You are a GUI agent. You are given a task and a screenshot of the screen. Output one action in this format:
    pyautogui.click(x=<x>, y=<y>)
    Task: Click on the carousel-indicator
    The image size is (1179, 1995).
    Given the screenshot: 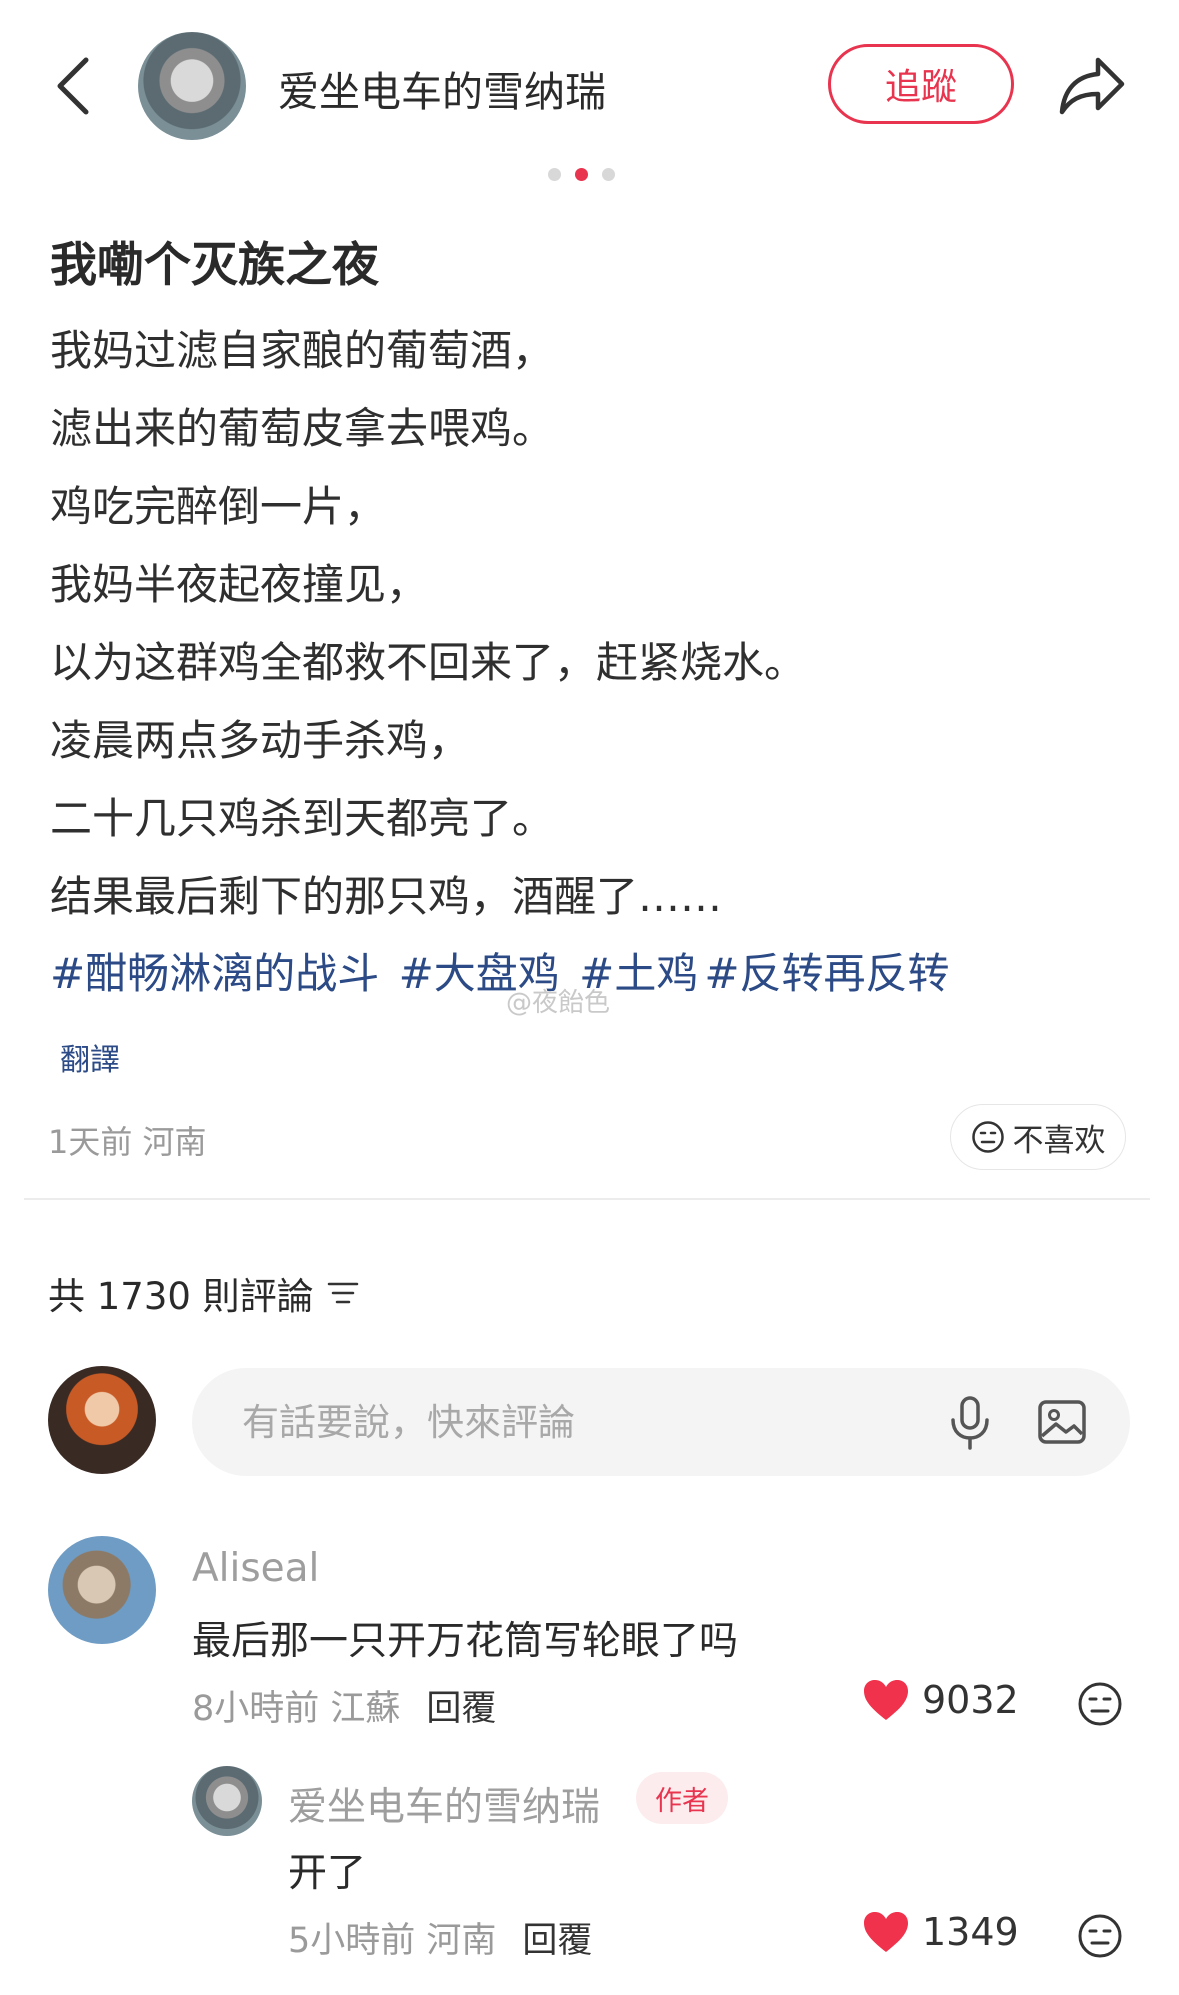 What is the action you would take?
    pyautogui.click(x=581, y=174)
    